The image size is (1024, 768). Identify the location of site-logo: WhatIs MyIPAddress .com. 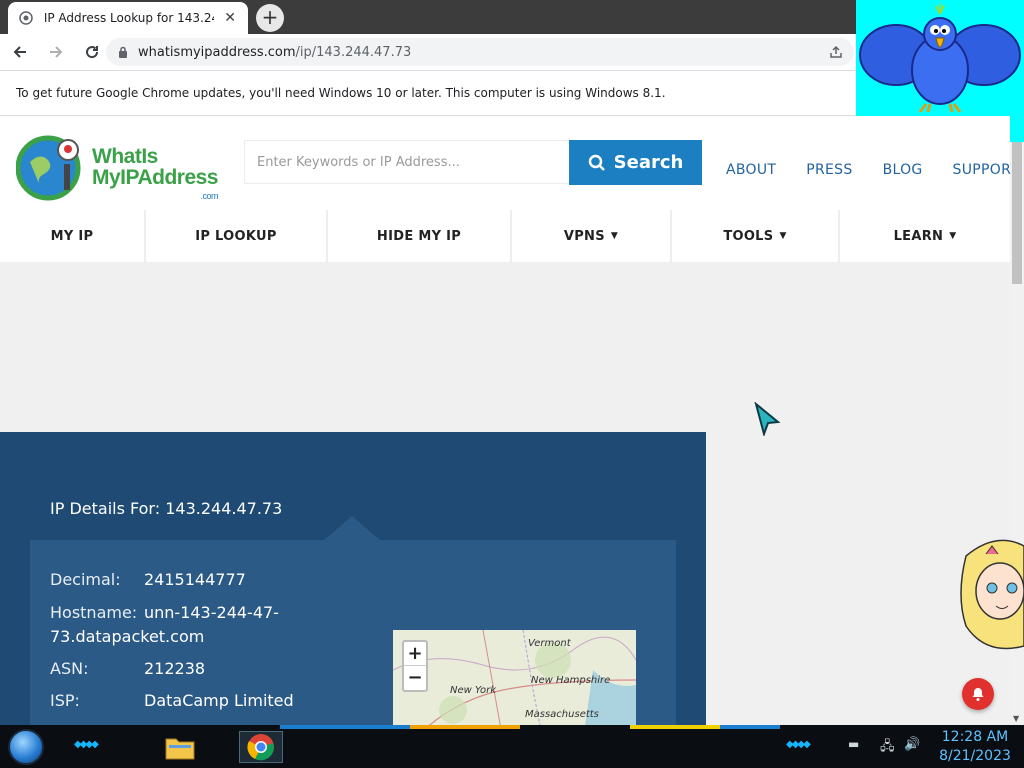
(121, 169).